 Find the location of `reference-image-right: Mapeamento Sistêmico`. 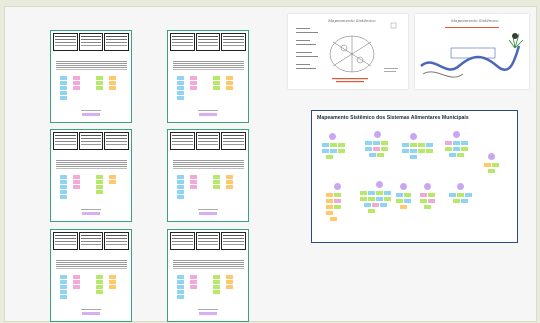

reference-image-right: Mapeamento Sistêmico is located at coordinates (472, 51).